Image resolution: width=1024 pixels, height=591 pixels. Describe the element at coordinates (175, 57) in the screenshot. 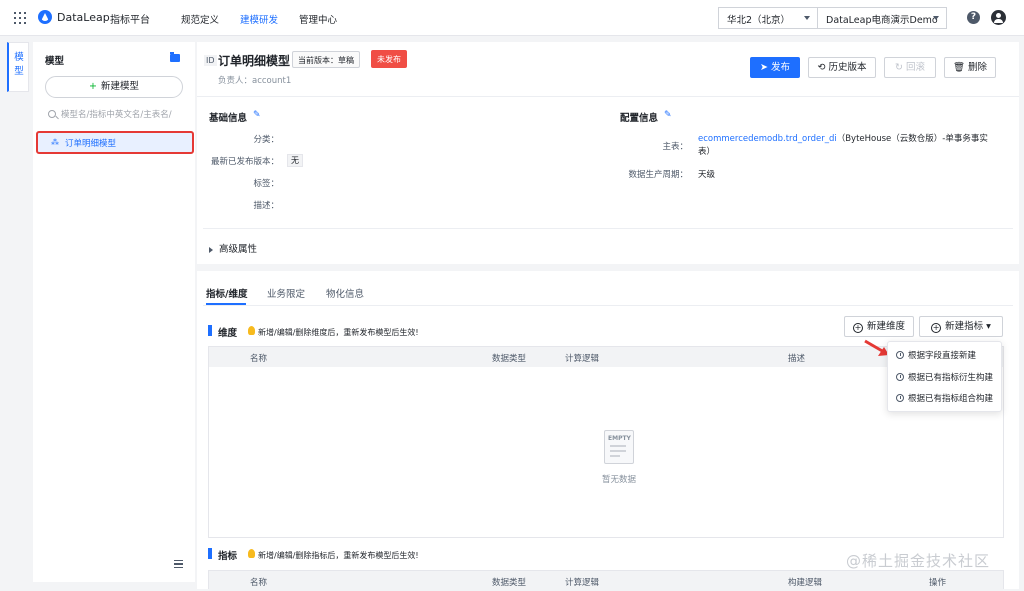

I see `new-folder-icon` at that location.